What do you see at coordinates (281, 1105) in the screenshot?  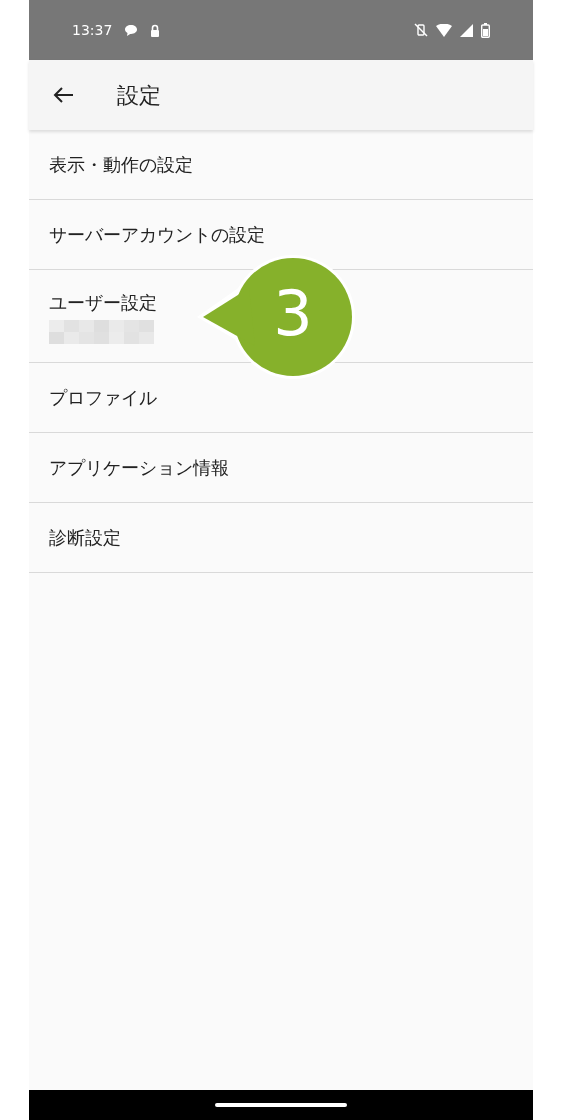 I see `home-handle` at bounding box center [281, 1105].